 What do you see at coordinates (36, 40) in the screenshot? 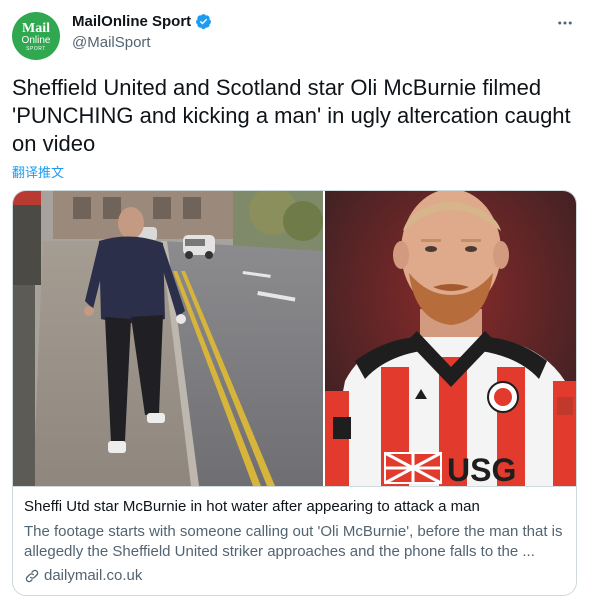
I see `avatar-text-online: Online` at bounding box center [36, 40].